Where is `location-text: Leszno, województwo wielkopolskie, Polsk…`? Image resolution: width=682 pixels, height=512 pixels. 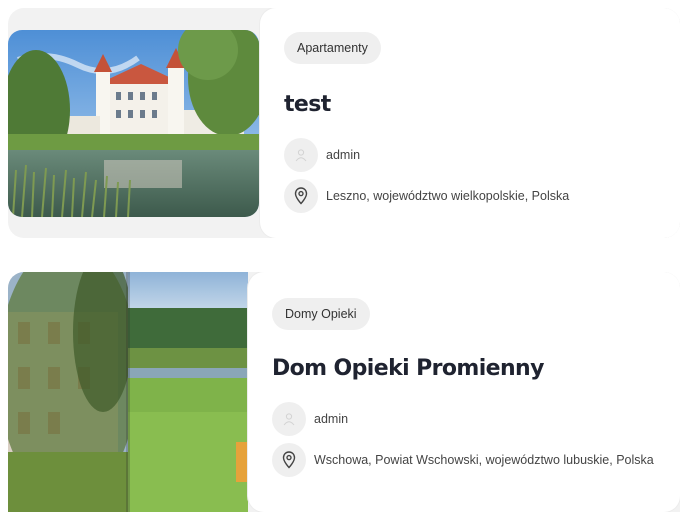
location-text: Leszno, województwo wielkopolskie, Polsk… is located at coordinates (448, 196).